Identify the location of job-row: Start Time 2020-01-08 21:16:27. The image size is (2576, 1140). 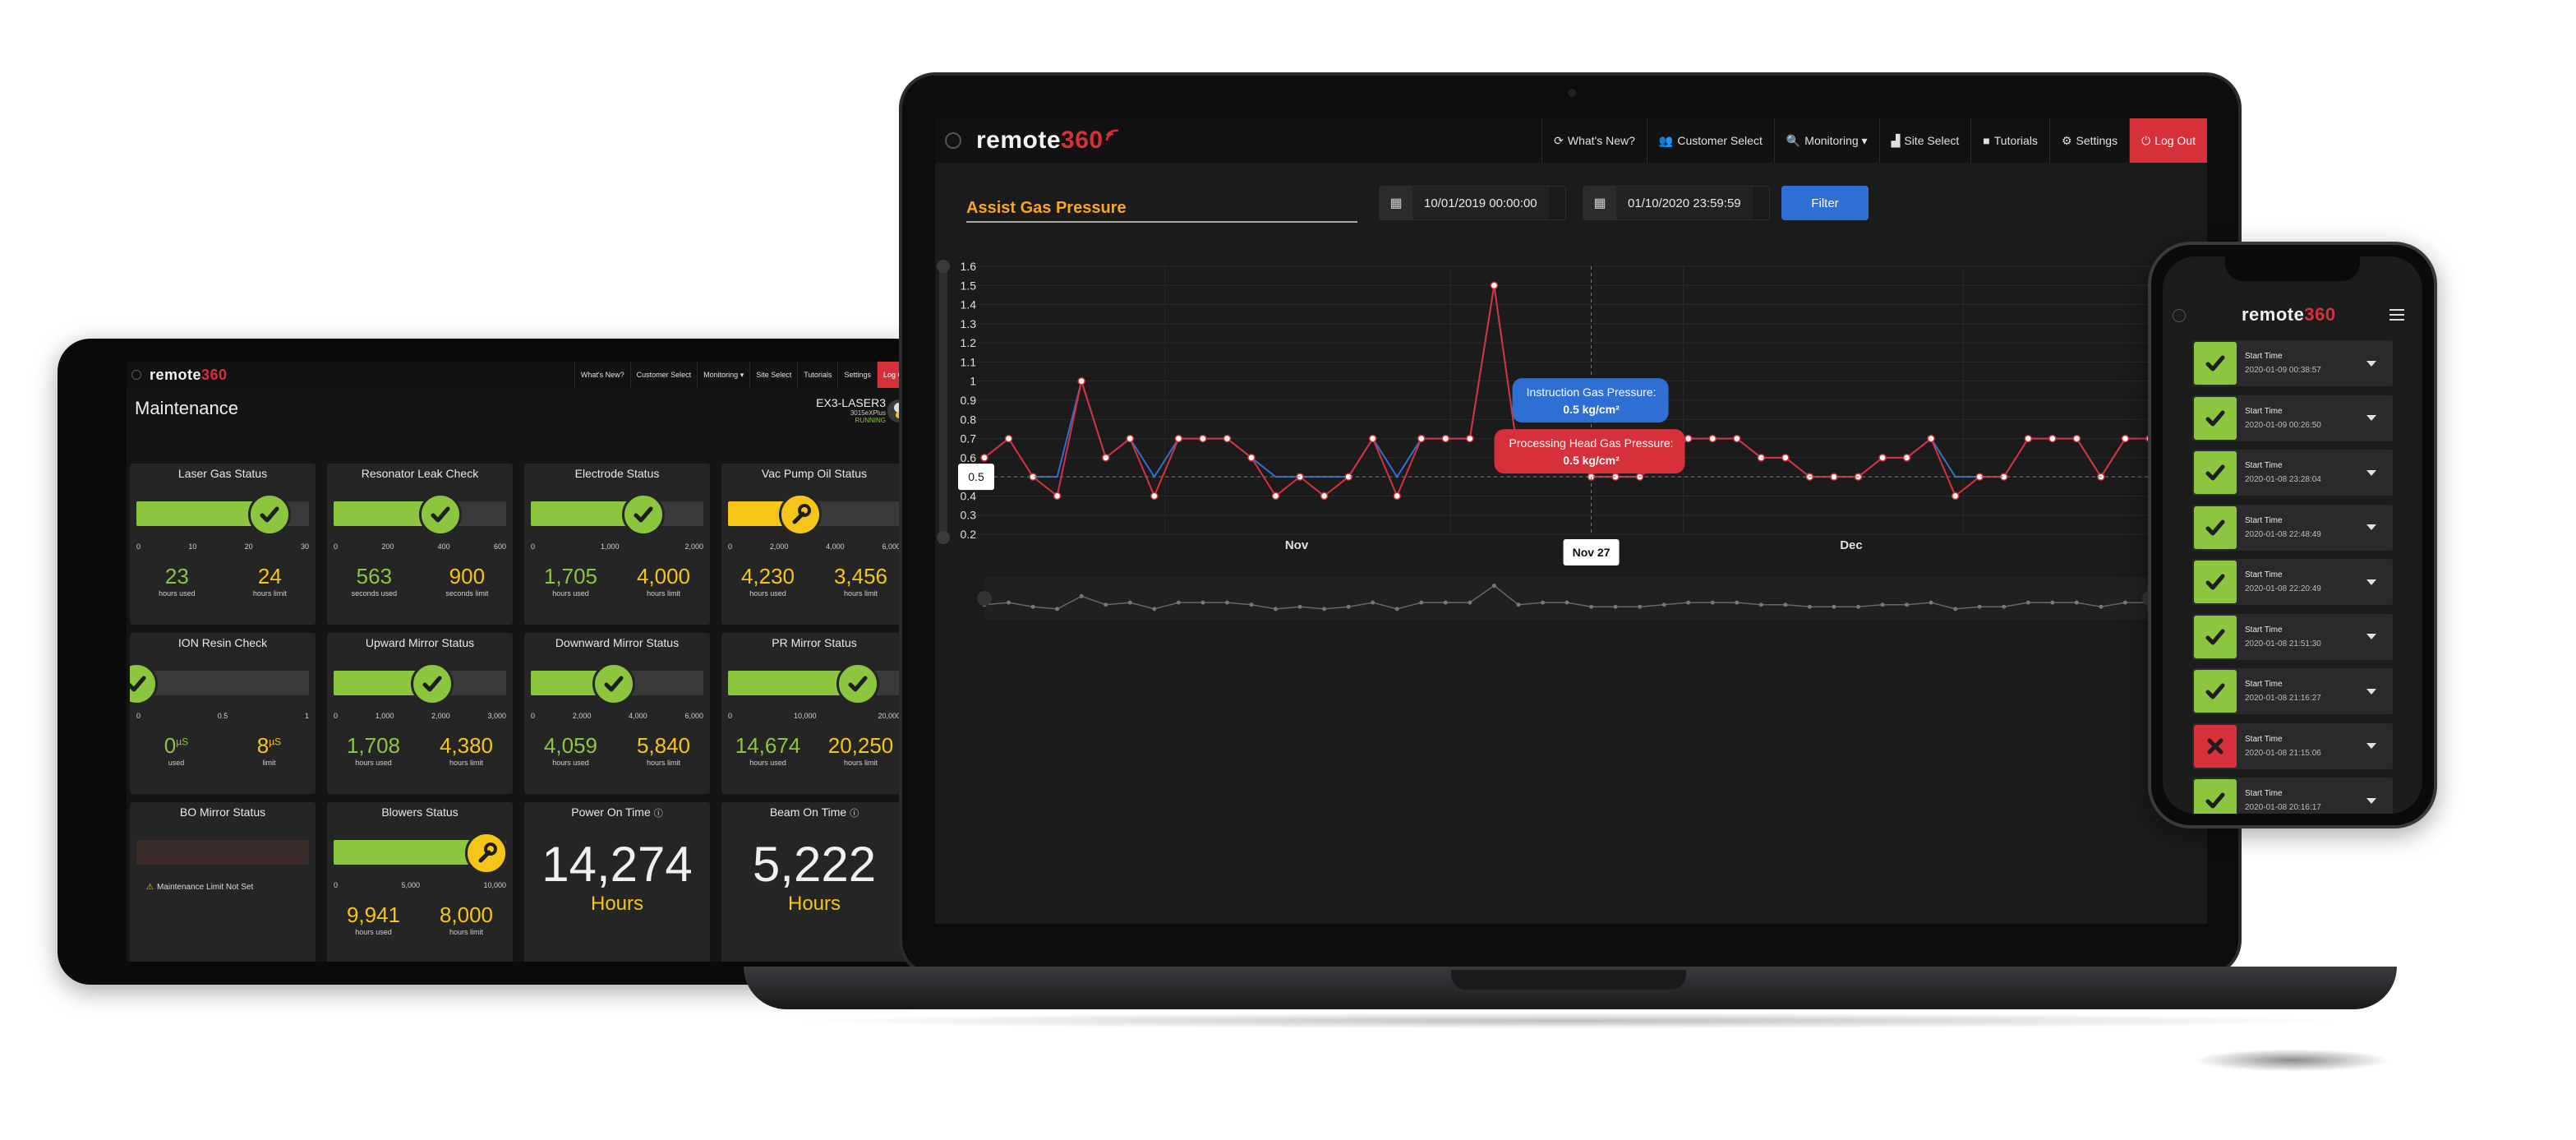
(2292, 691).